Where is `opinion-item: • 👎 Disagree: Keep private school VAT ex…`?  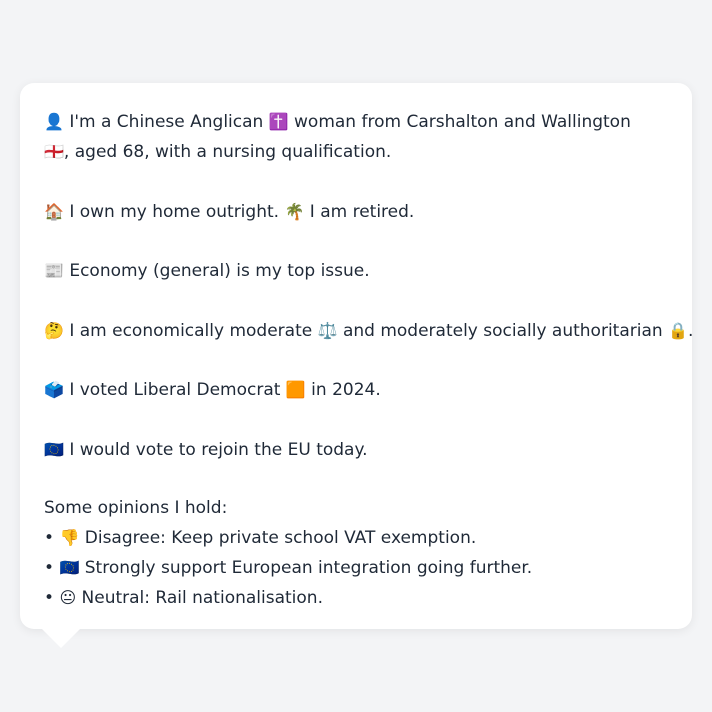
opinion-item: • 👎 Disagree: Keep private school VAT ex… is located at coordinates (356, 538).